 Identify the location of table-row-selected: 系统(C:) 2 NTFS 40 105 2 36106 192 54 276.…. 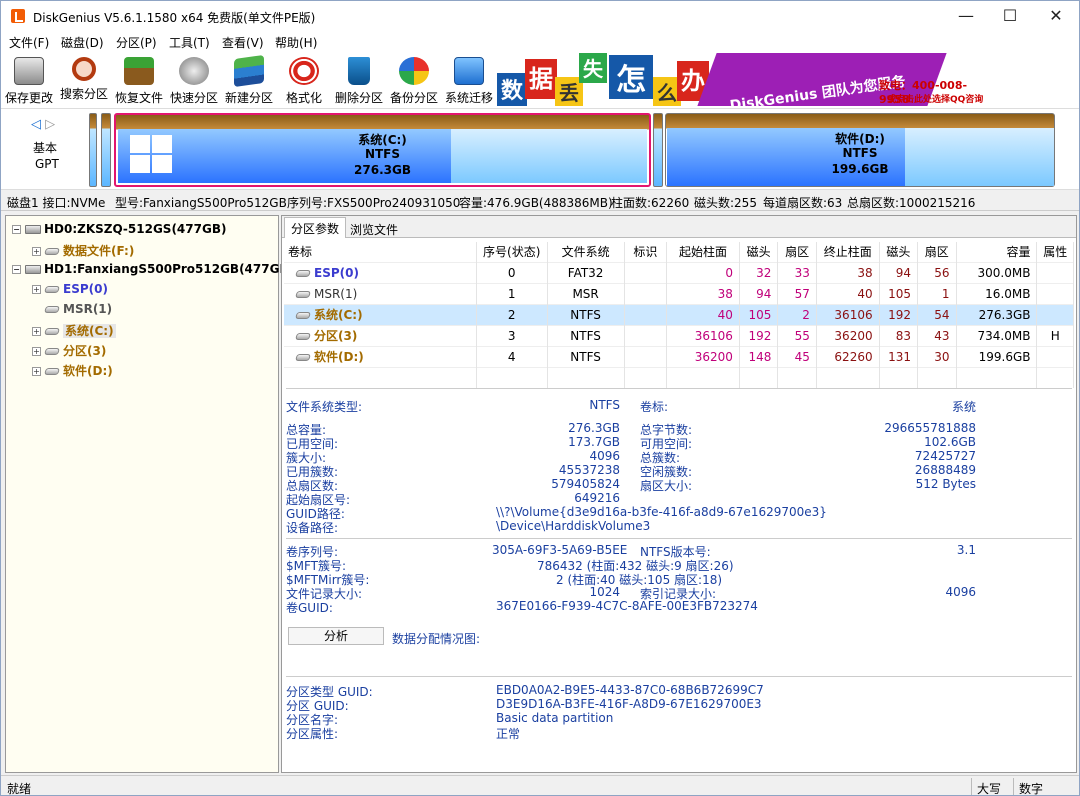
(679, 314).